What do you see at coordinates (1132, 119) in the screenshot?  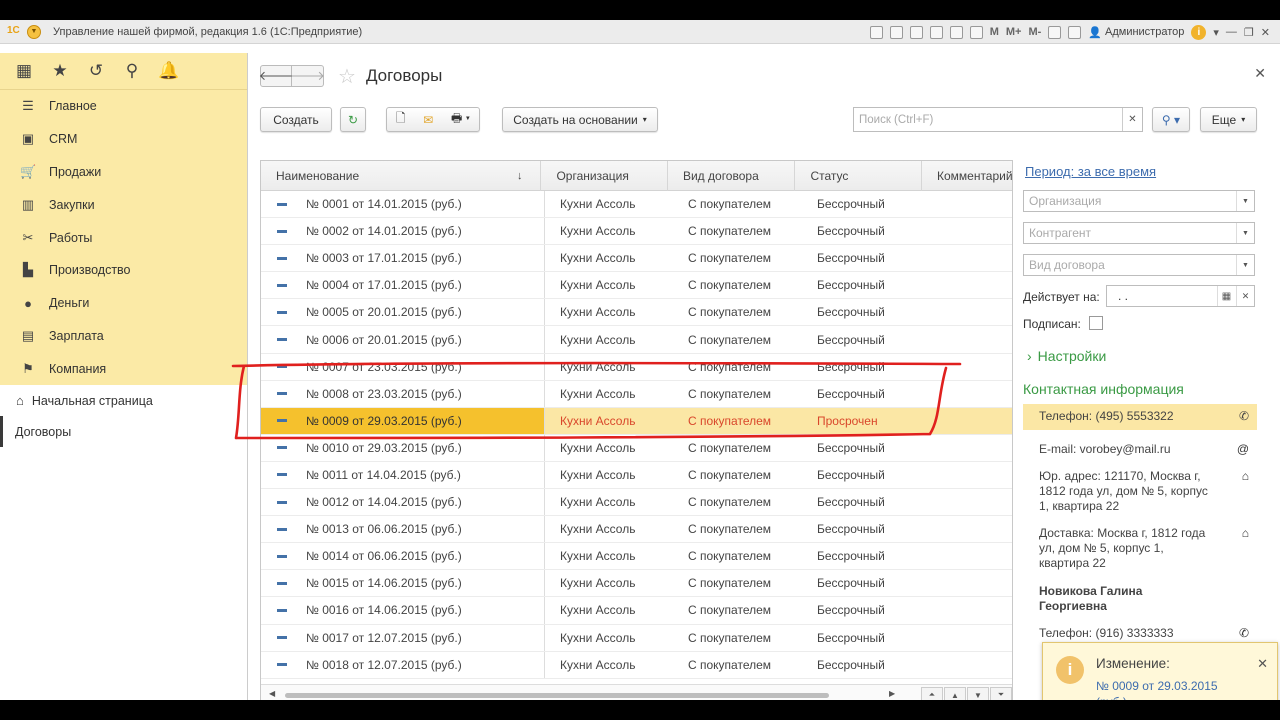 I see `clear-search-icon: ✕` at bounding box center [1132, 119].